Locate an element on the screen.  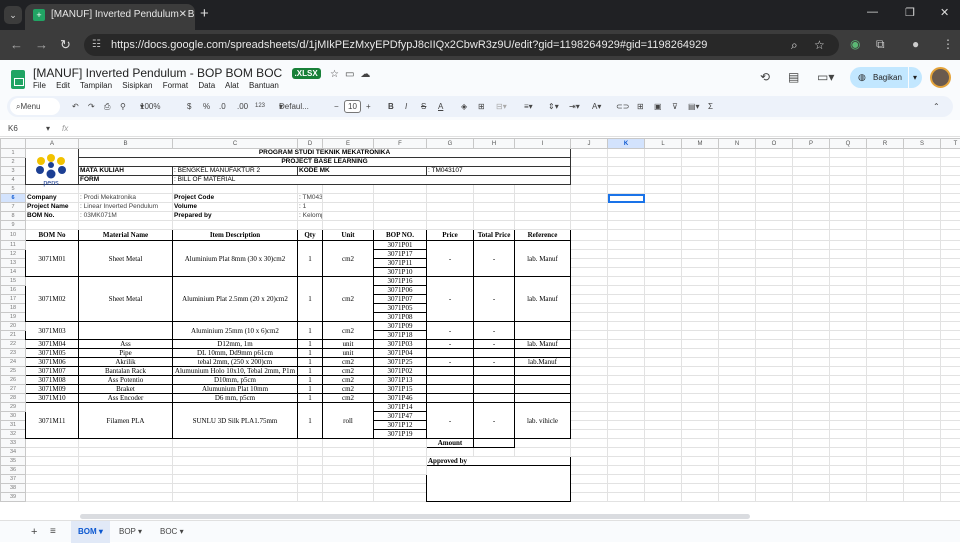
cell-r27 is located at coordinates (885, 389).